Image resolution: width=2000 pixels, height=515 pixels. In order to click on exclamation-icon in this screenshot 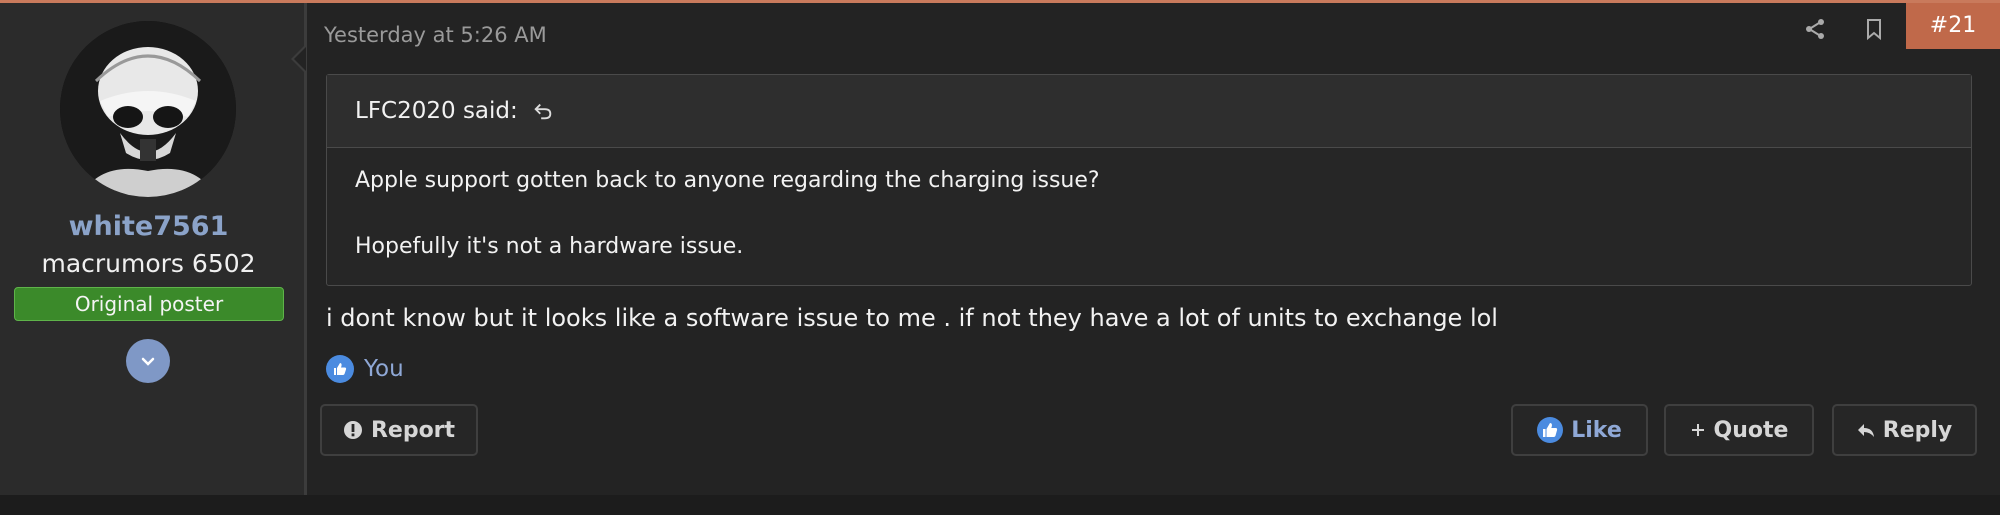, I will do `click(353, 430)`.